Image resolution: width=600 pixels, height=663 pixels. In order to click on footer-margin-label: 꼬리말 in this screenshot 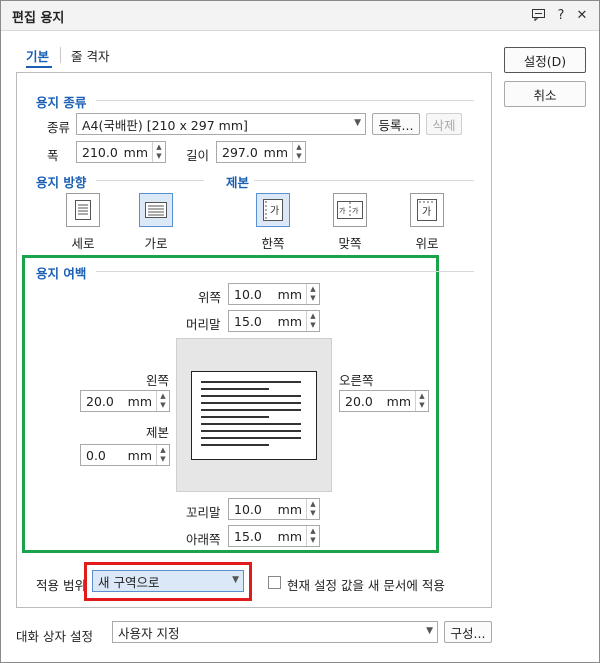, I will do `click(203, 512)`.